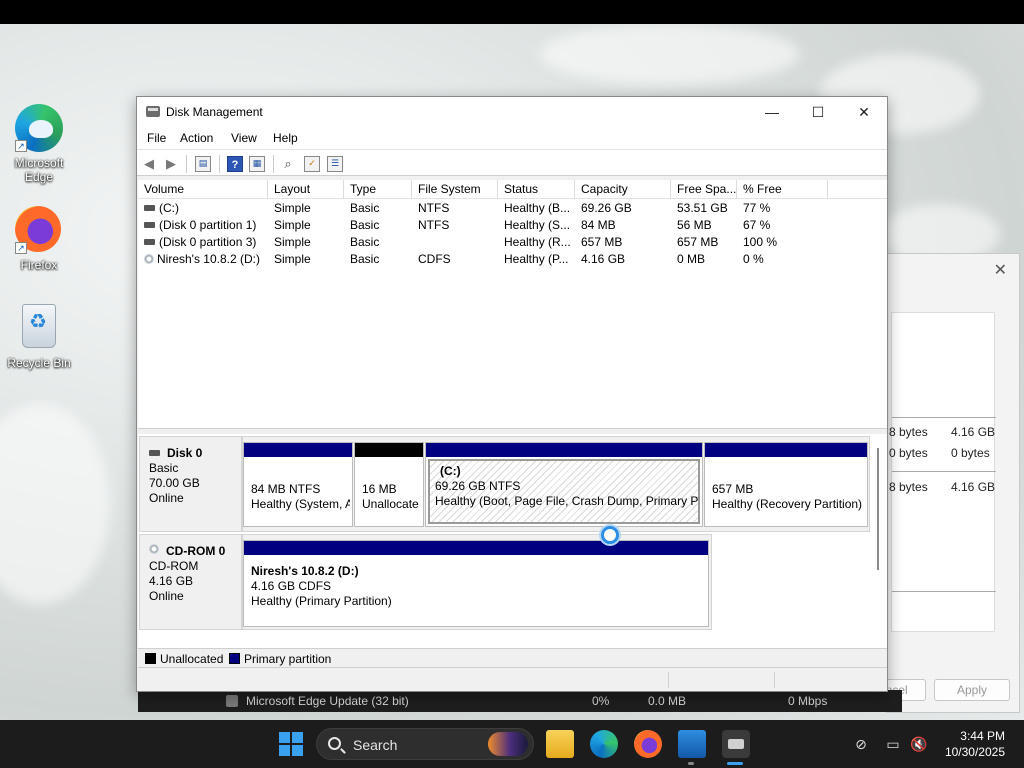 This screenshot has height=768, width=1024. What do you see at coordinates (808, 701) in the screenshot?
I see `process-net: 0 Mbps` at bounding box center [808, 701].